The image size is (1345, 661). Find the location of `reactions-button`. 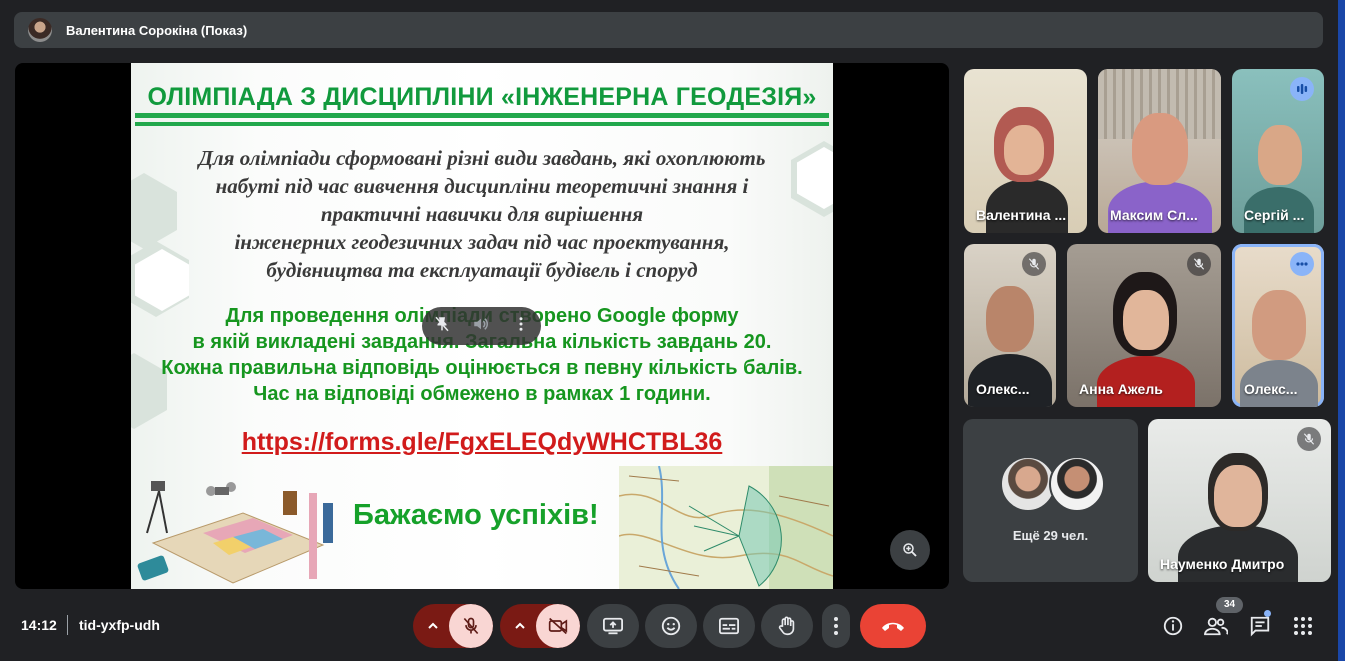

reactions-button is located at coordinates (671, 626).